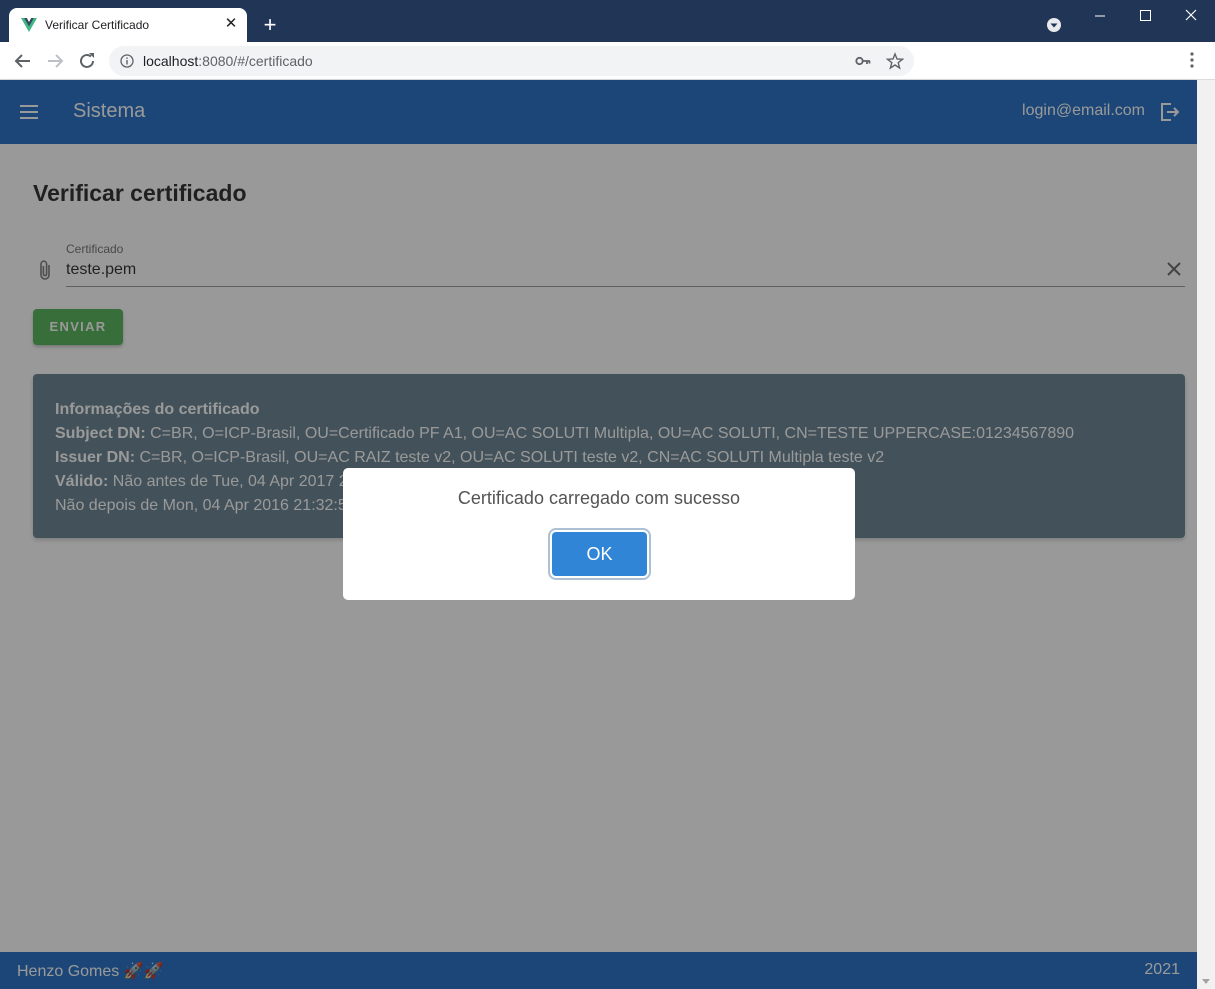  Describe the element at coordinates (1191, 16) in the screenshot. I see `window-close-icon` at that location.